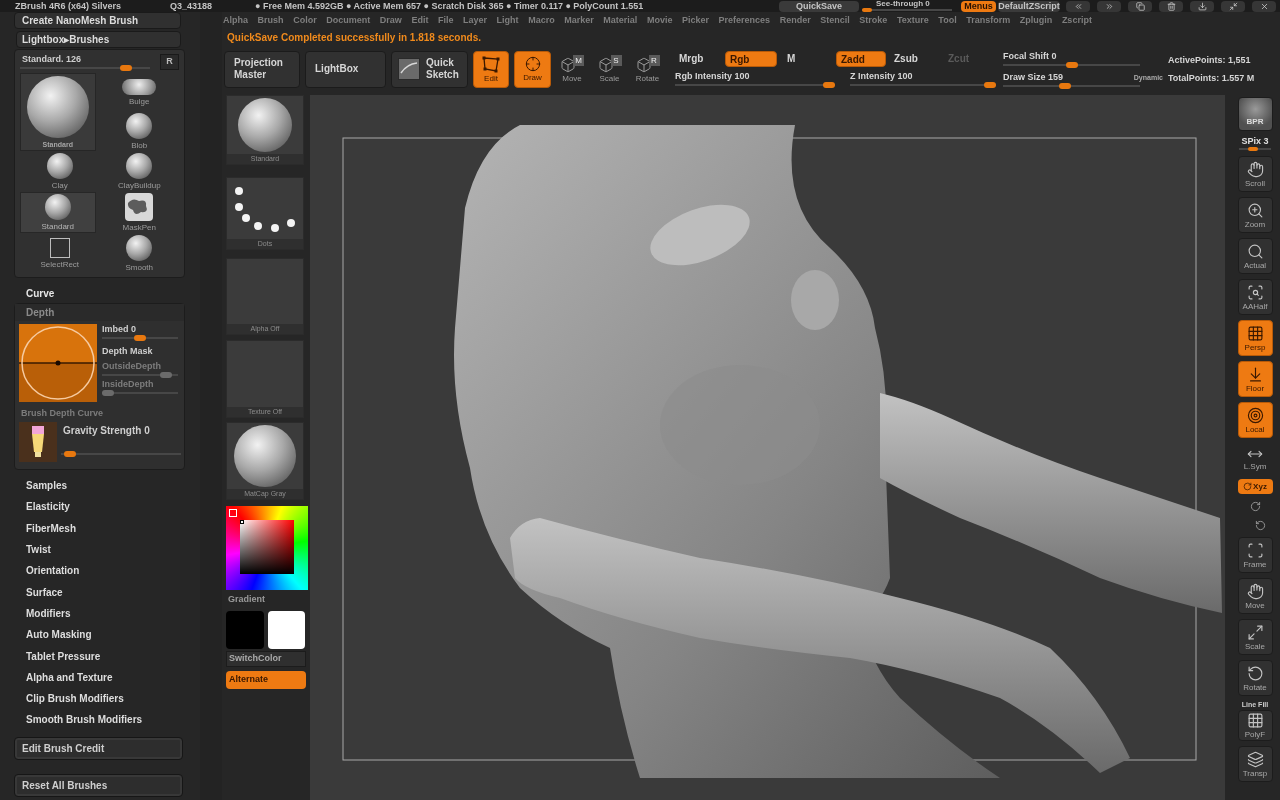 The image size is (1280, 800). Describe the element at coordinates (609, 69) in the screenshot. I see `scale-mode-button: S Scale` at that location.